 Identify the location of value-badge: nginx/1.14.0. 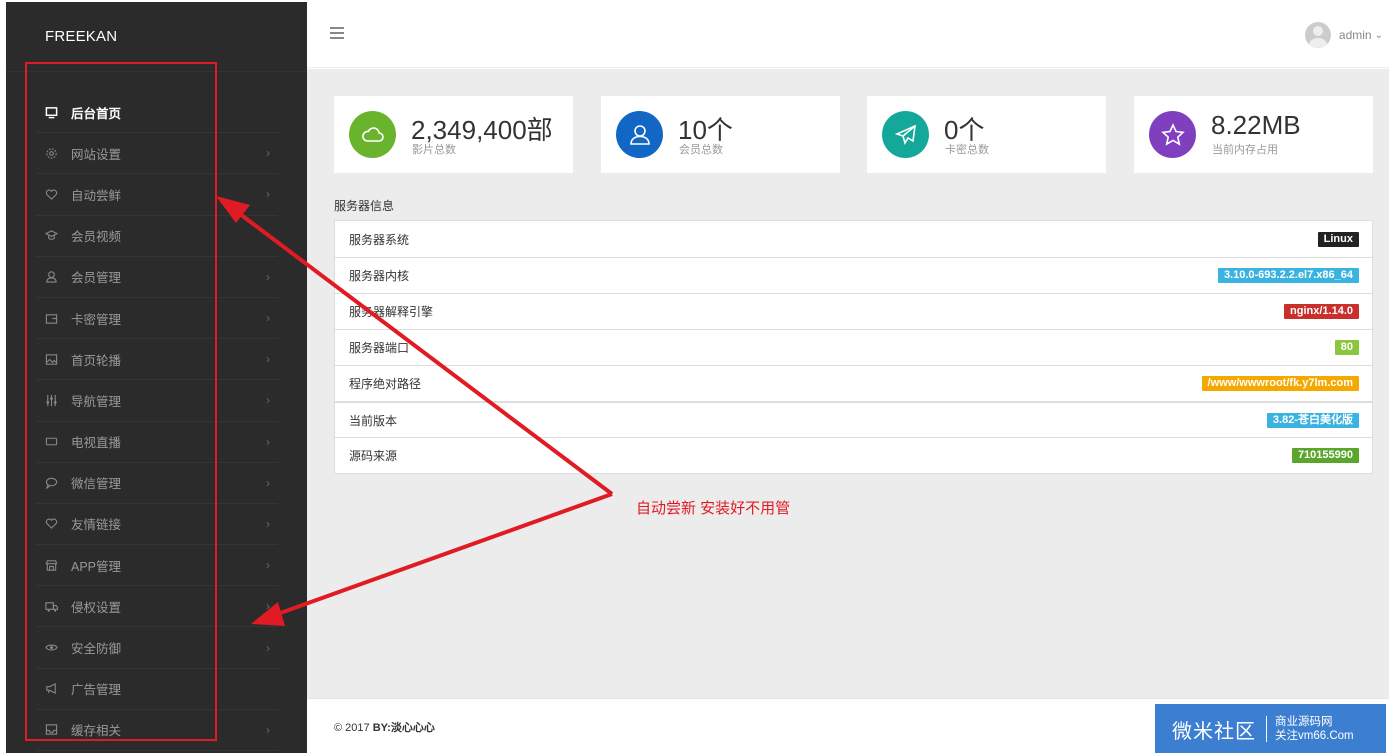
(1321, 311).